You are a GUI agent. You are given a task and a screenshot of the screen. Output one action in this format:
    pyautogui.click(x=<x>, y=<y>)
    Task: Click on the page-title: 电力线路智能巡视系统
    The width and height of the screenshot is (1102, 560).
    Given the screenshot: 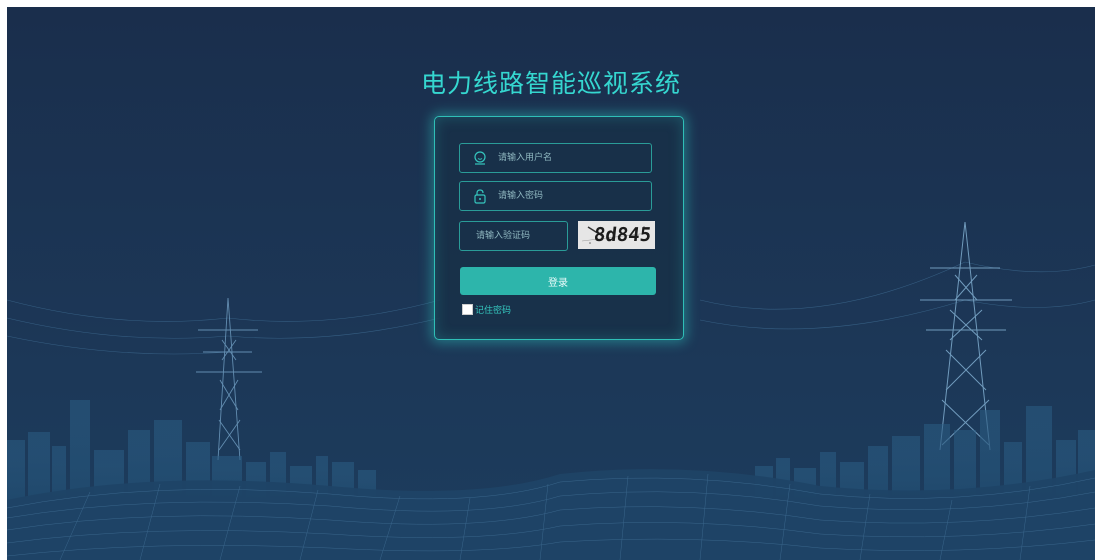 What is the action you would take?
    pyautogui.click(x=550, y=83)
    